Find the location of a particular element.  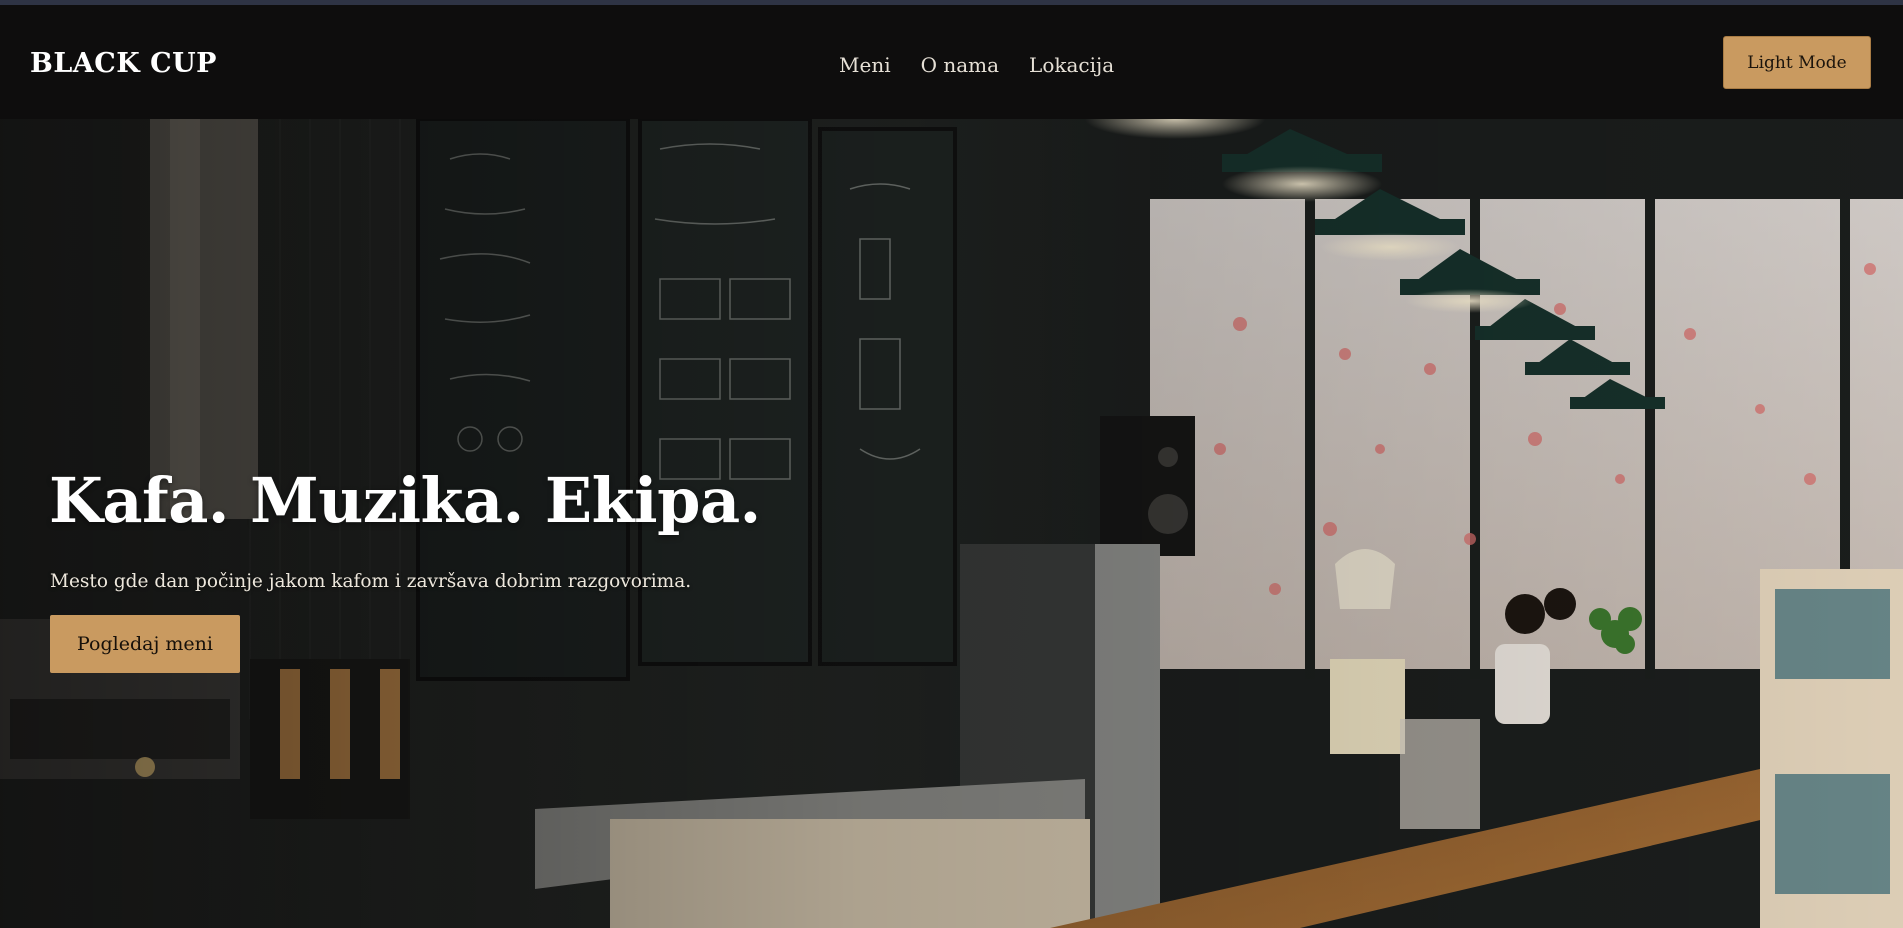

main-nav: Meni O nama Lokacija is located at coordinates (976, 65).